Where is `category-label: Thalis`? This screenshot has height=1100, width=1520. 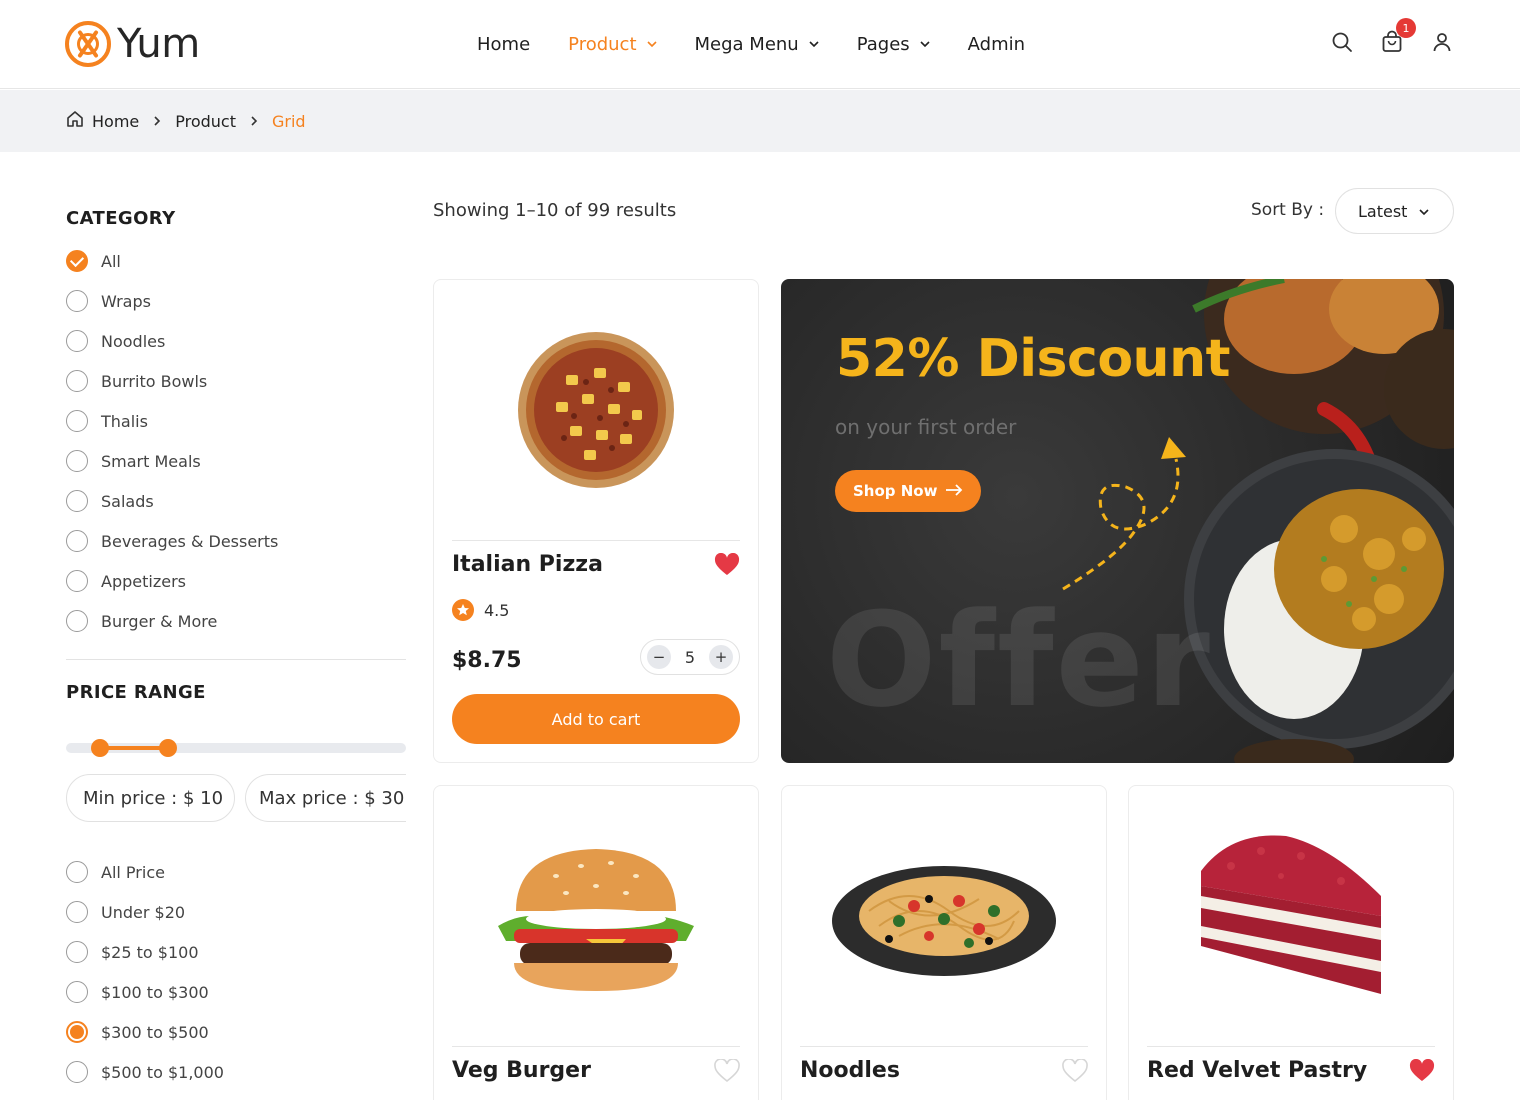
category-label: Thalis is located at coordinates (124, 421).